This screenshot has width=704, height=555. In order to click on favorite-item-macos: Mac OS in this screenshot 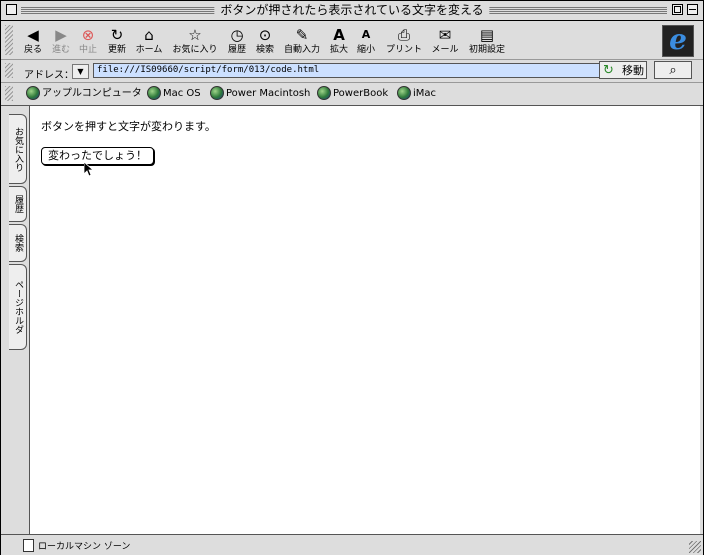, I will do `click(174, 94)`.